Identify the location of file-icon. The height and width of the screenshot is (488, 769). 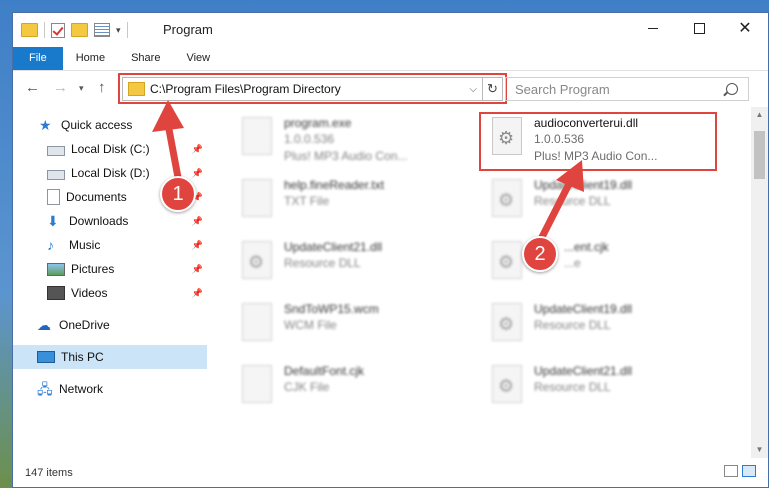
(257, 384).